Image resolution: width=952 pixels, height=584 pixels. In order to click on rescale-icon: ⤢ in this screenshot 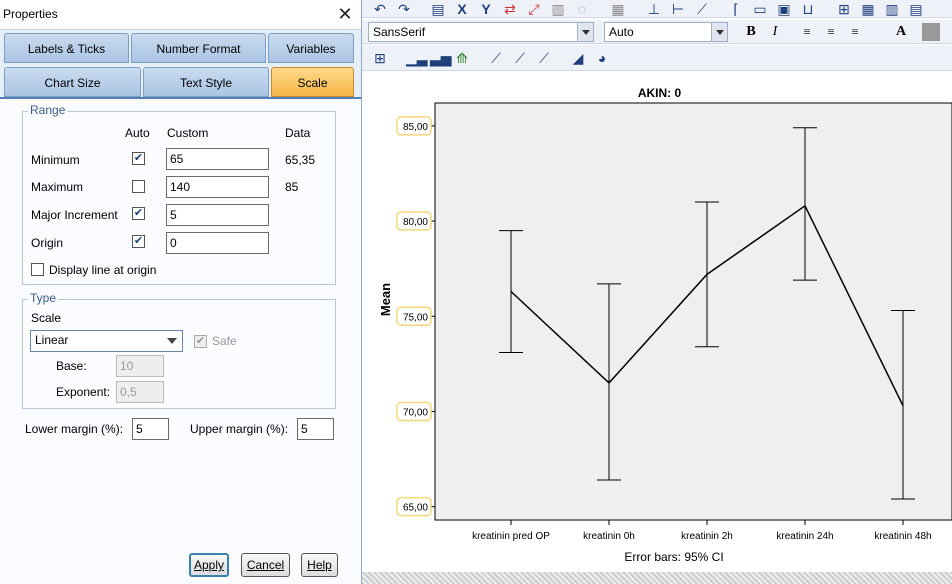, I will do `click(534, 9)`.